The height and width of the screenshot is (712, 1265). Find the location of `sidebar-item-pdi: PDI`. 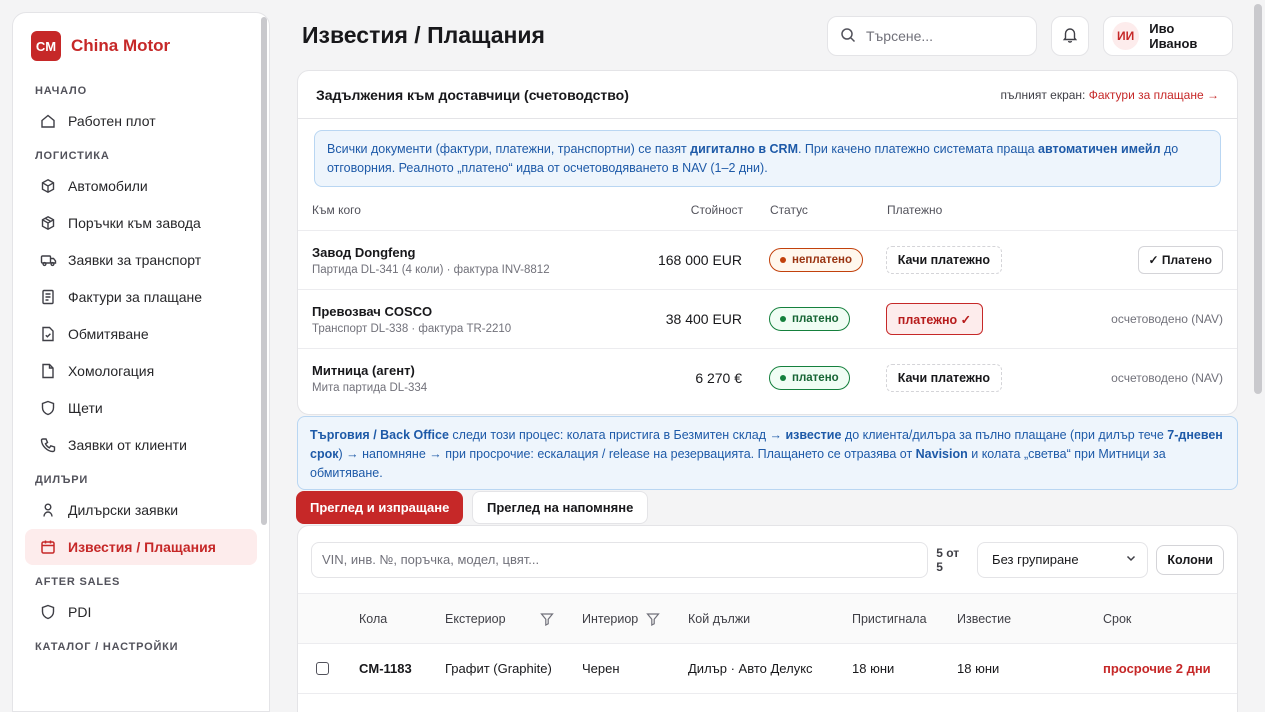

sidebar-item-pdi: PDI is located at coordinates (141, 612).